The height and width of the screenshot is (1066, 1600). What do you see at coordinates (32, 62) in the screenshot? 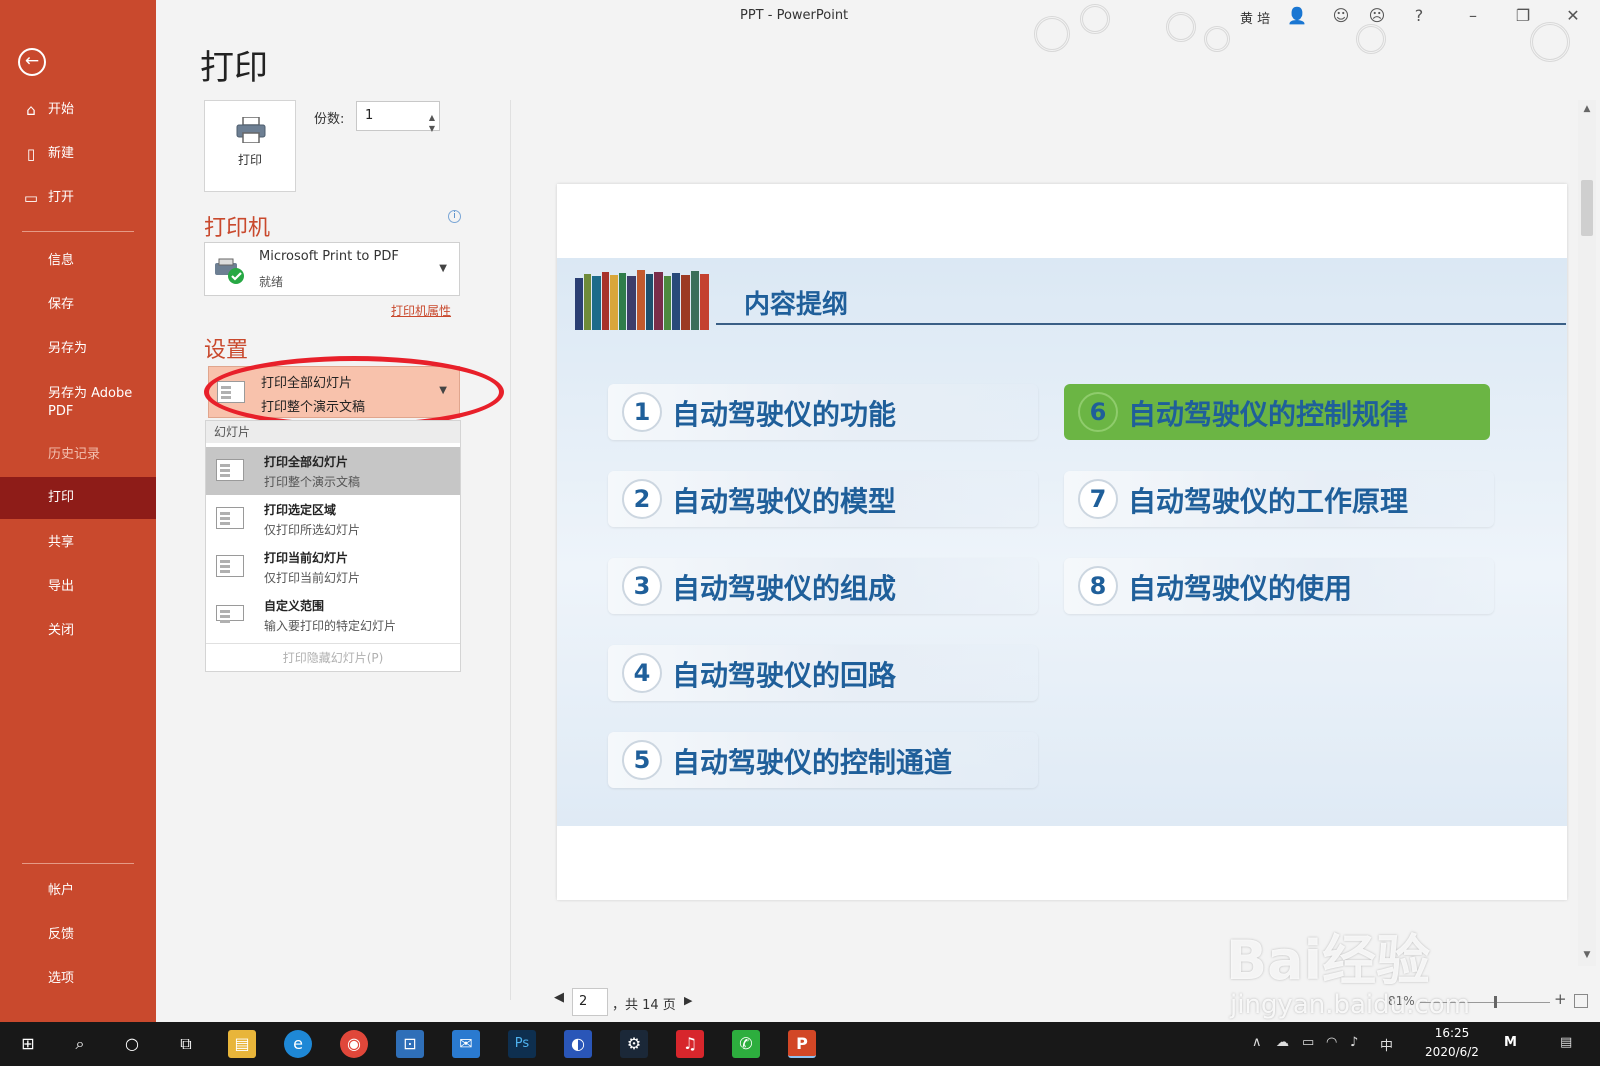
I see `back-arrow-icon: ←` at bounding box center [32, 62].